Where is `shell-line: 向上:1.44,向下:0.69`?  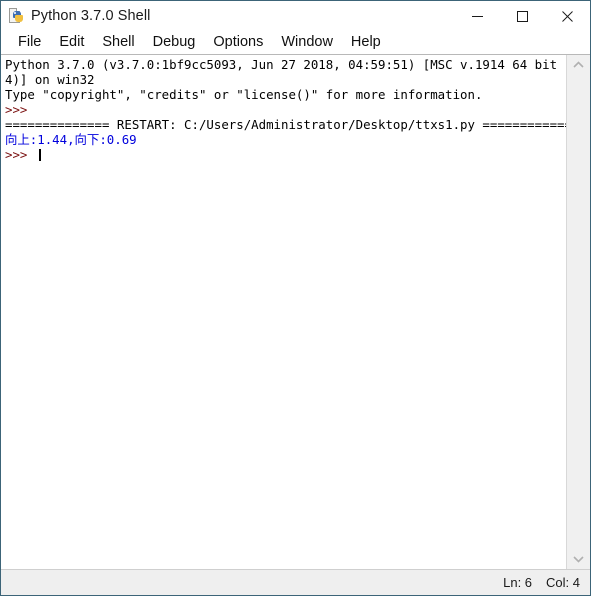 shell-line: 向上:1.44,向下:0.69 is located at coordinates (285, 139).